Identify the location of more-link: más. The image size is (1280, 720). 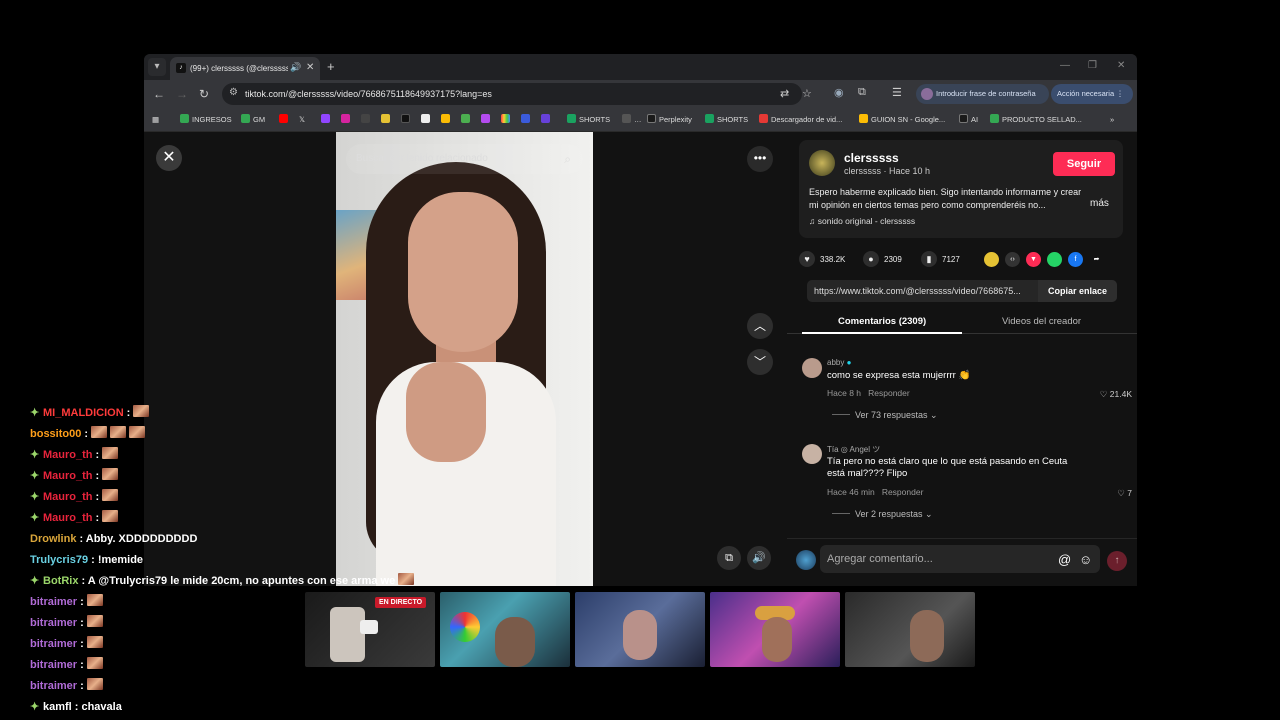
(1099, 203).